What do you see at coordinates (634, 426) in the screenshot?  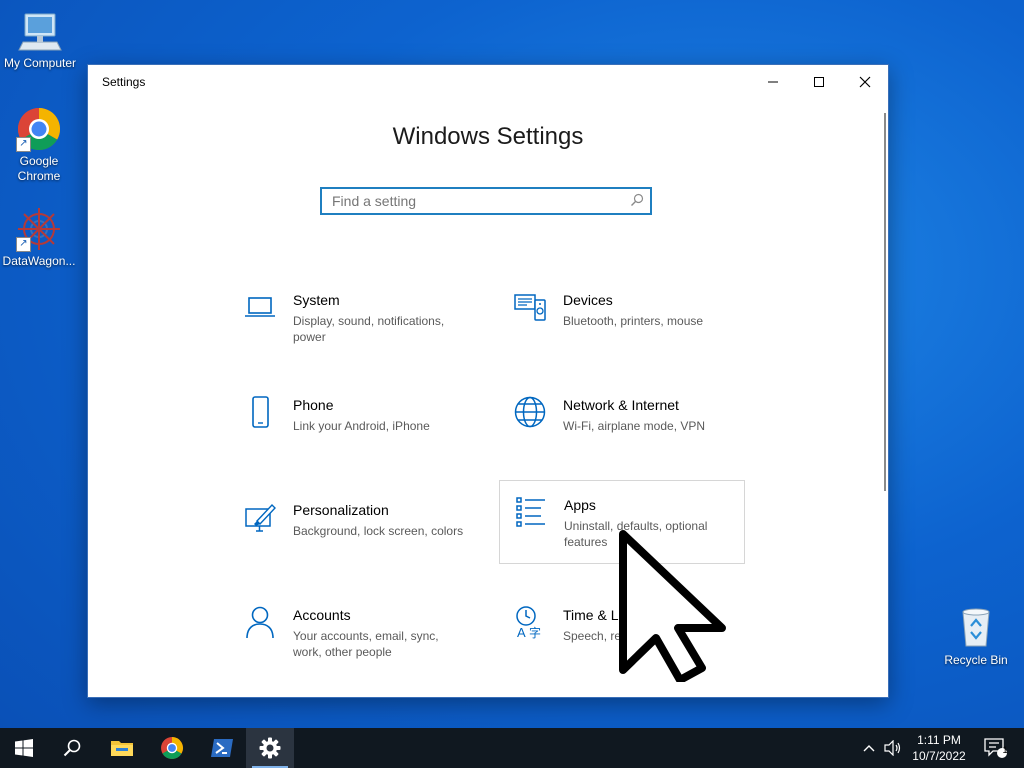 I see `tile-description: Wi-Fi, airplane mode, VPN` at bounding box center [634, 426].